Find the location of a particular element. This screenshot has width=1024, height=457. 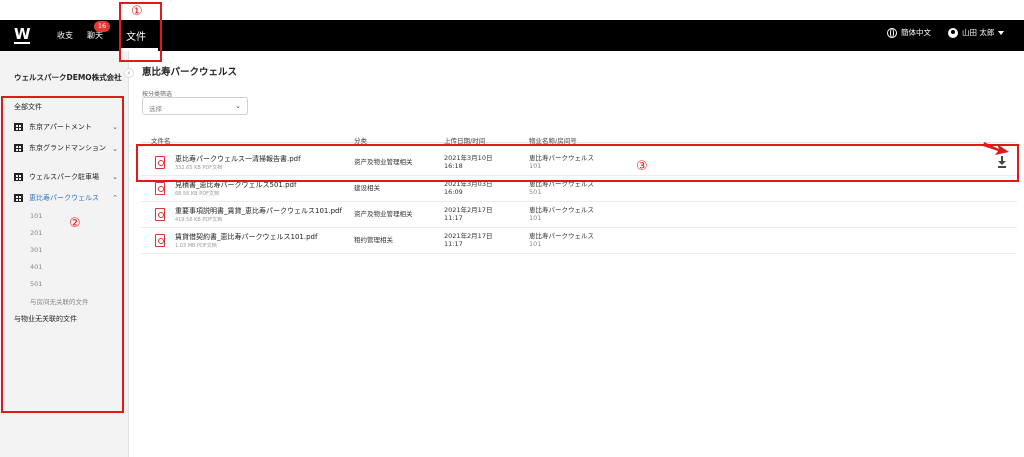

category-filter-select: 选择 ⌄ is located at coordinates (195, 106).